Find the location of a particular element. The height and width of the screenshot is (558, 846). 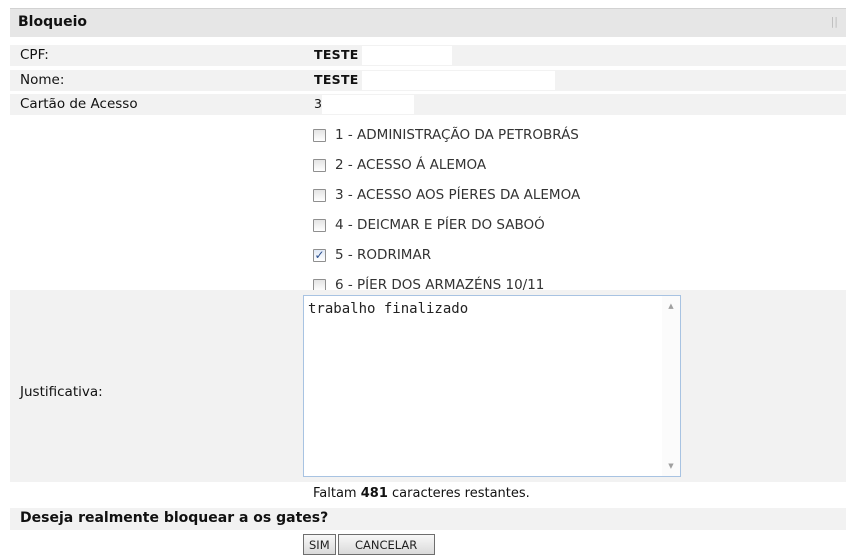

cancelar-button: CANCELAR is located at coordinates (386, 544).